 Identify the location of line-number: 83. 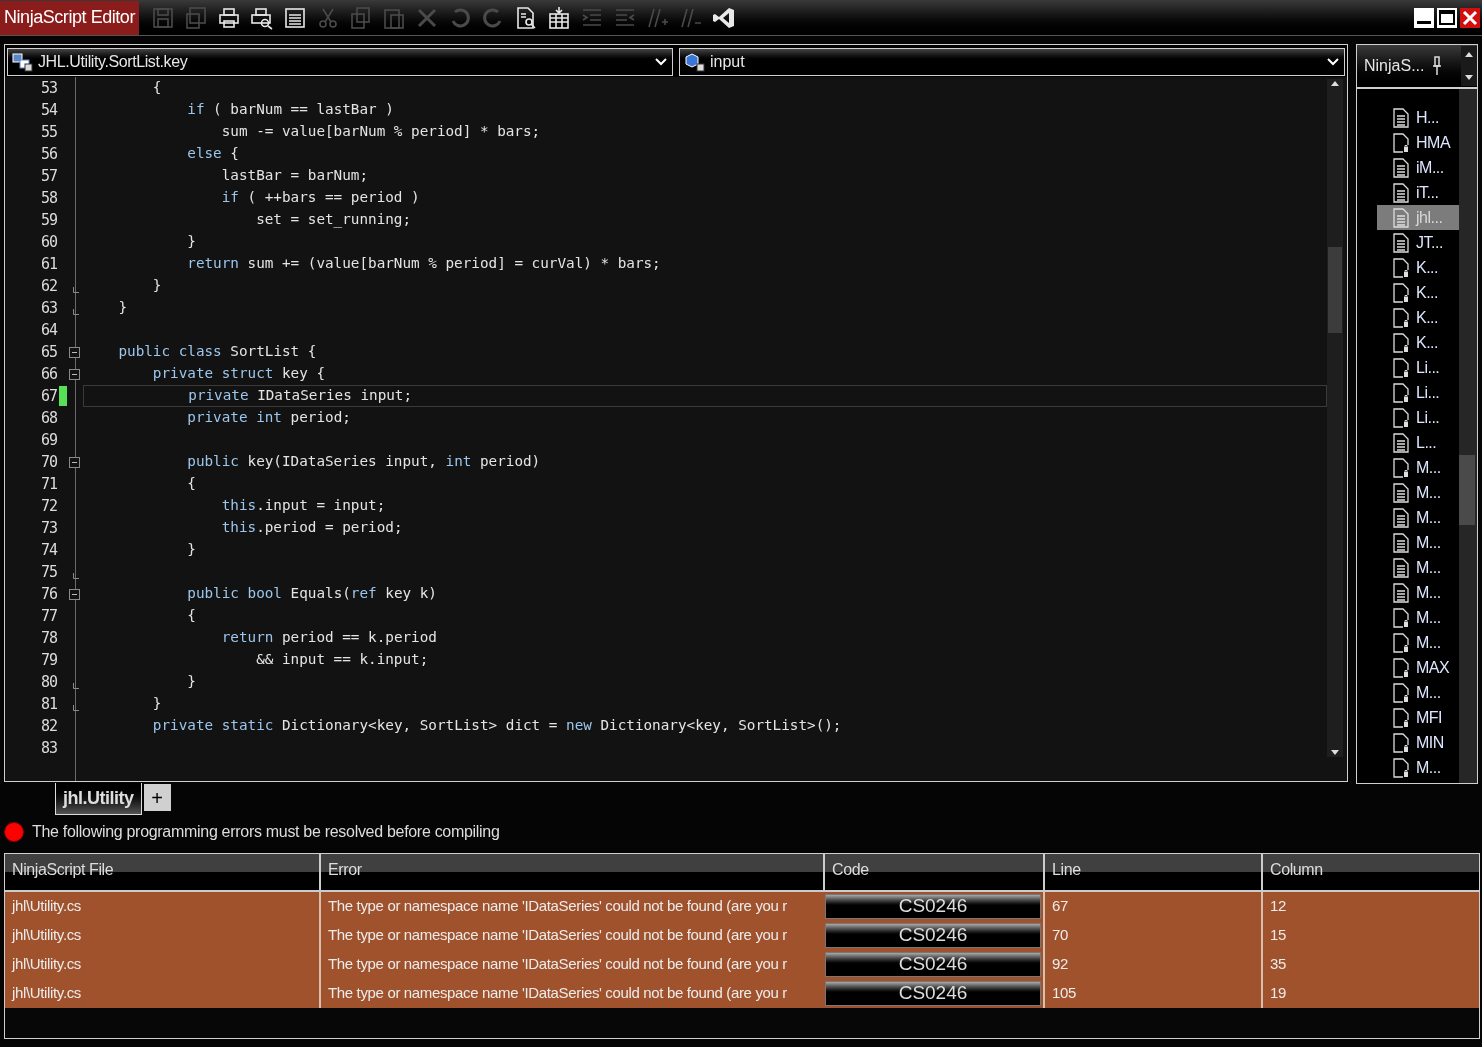
(48, 748).